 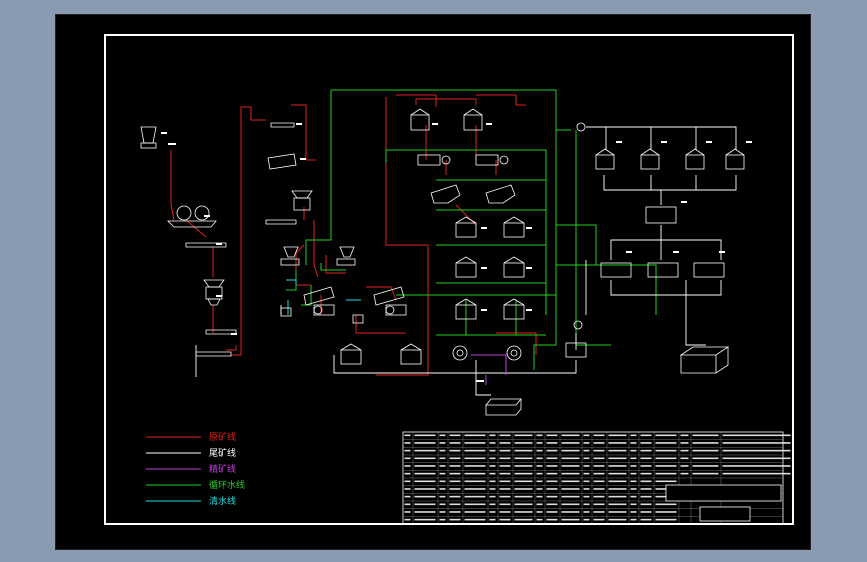 I want to click on cone-crusher-icon, so click(x=214, y=292).